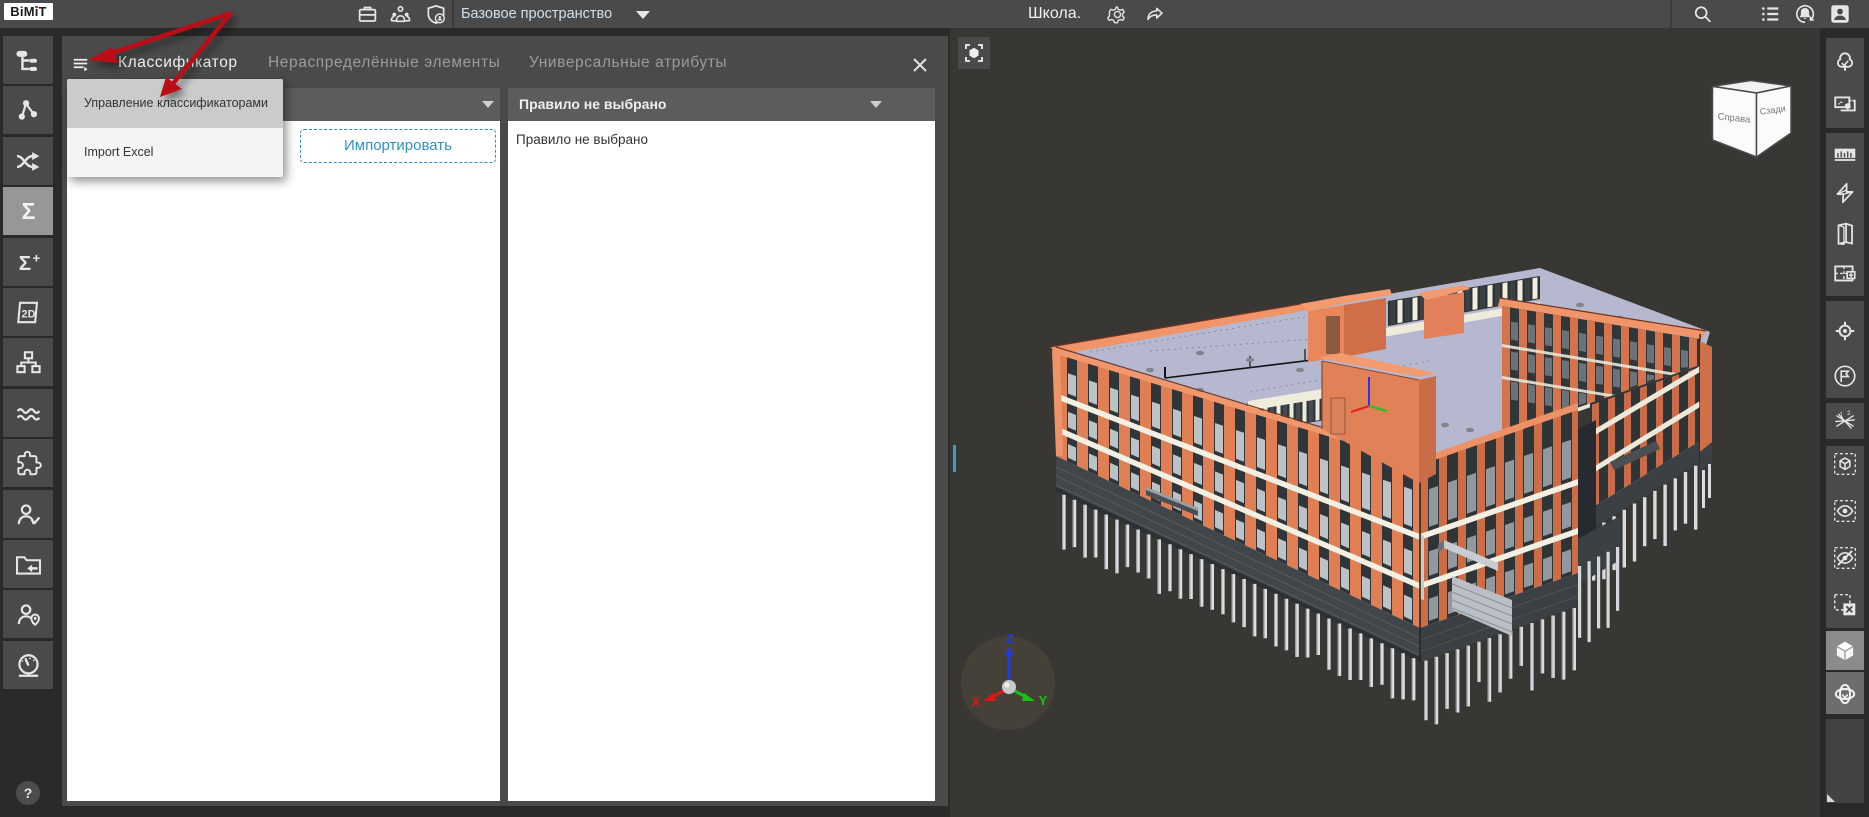 This screenshot has height=817, width=1869. What do you see at coordinates (1842, 416) in the screenshot?
I see `svg-text: 1` at bounding box center [1842, 416].